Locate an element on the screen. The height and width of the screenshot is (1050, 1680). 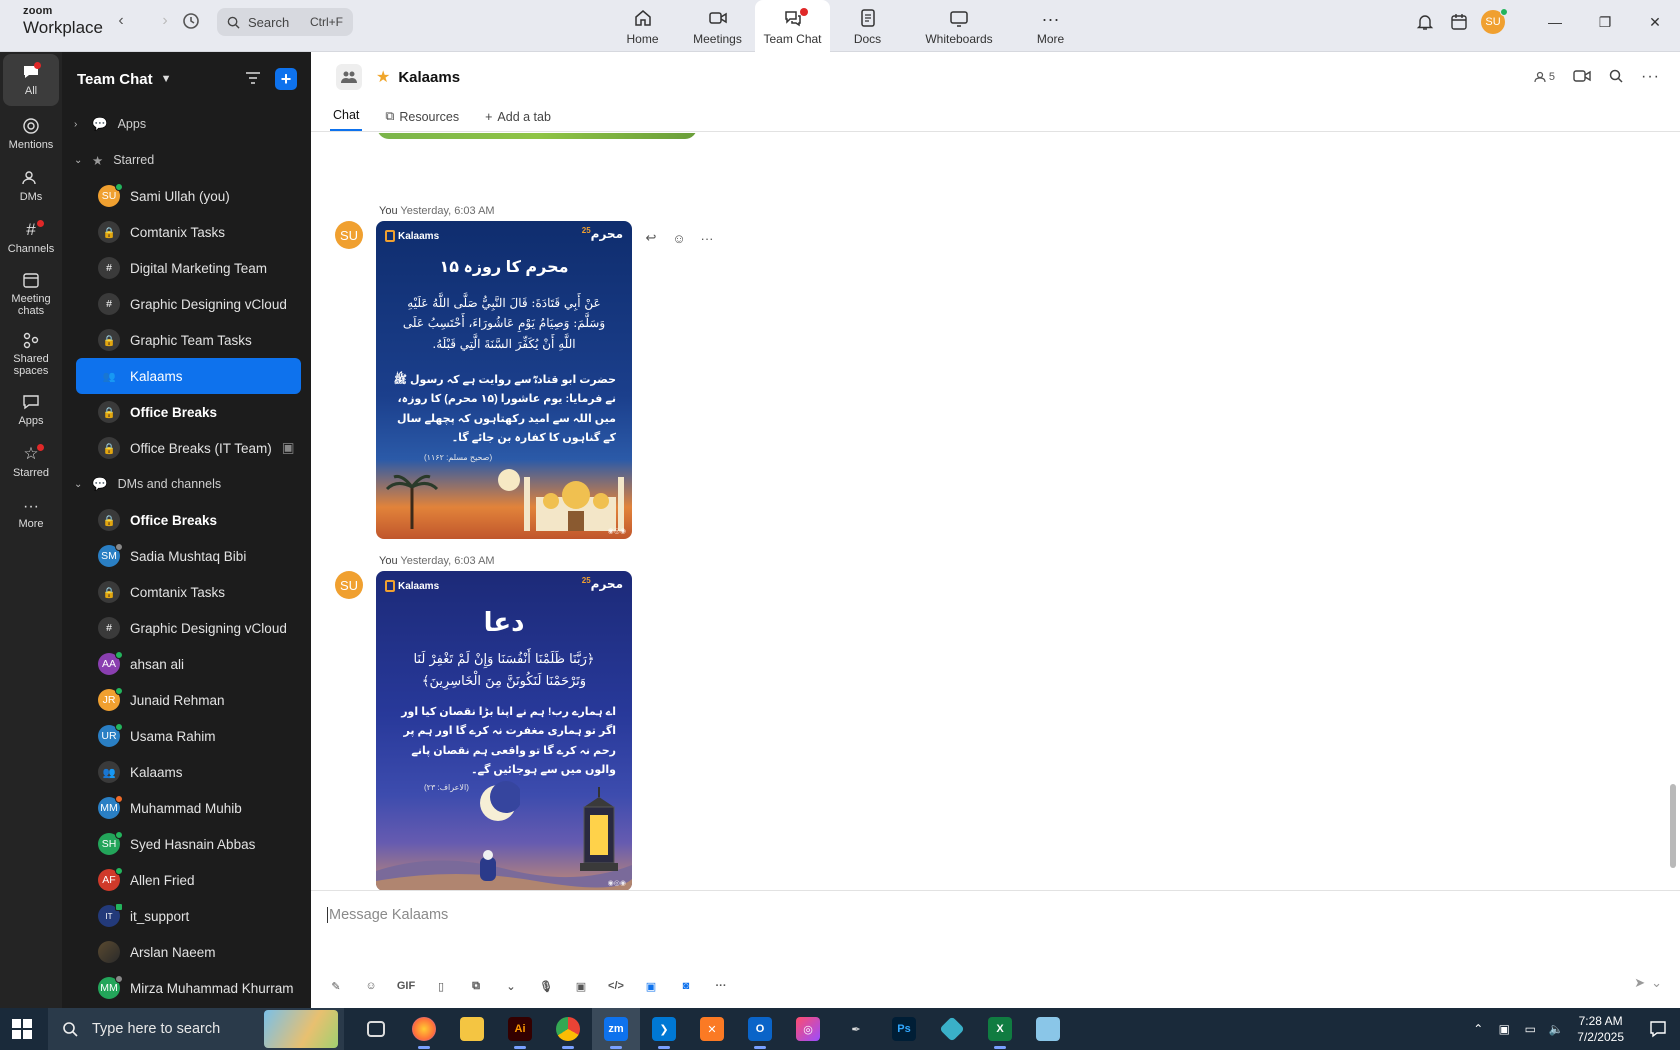
channel-name: Kalaams is located at coordinates (429, 77).